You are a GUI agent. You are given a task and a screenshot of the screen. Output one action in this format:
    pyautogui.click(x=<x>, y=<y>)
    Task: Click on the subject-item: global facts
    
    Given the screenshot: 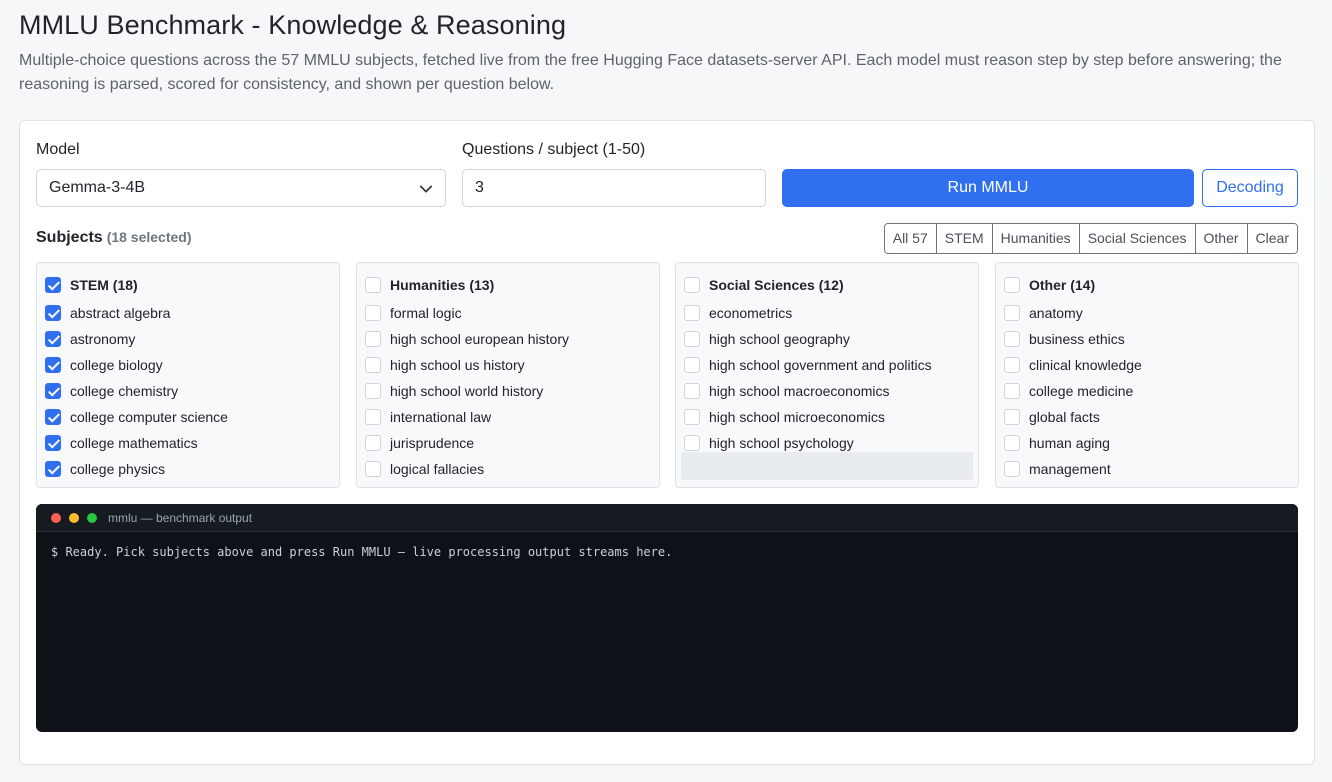 What is the action you would take?
    pyautogui.click(x=1052, y=417)
    